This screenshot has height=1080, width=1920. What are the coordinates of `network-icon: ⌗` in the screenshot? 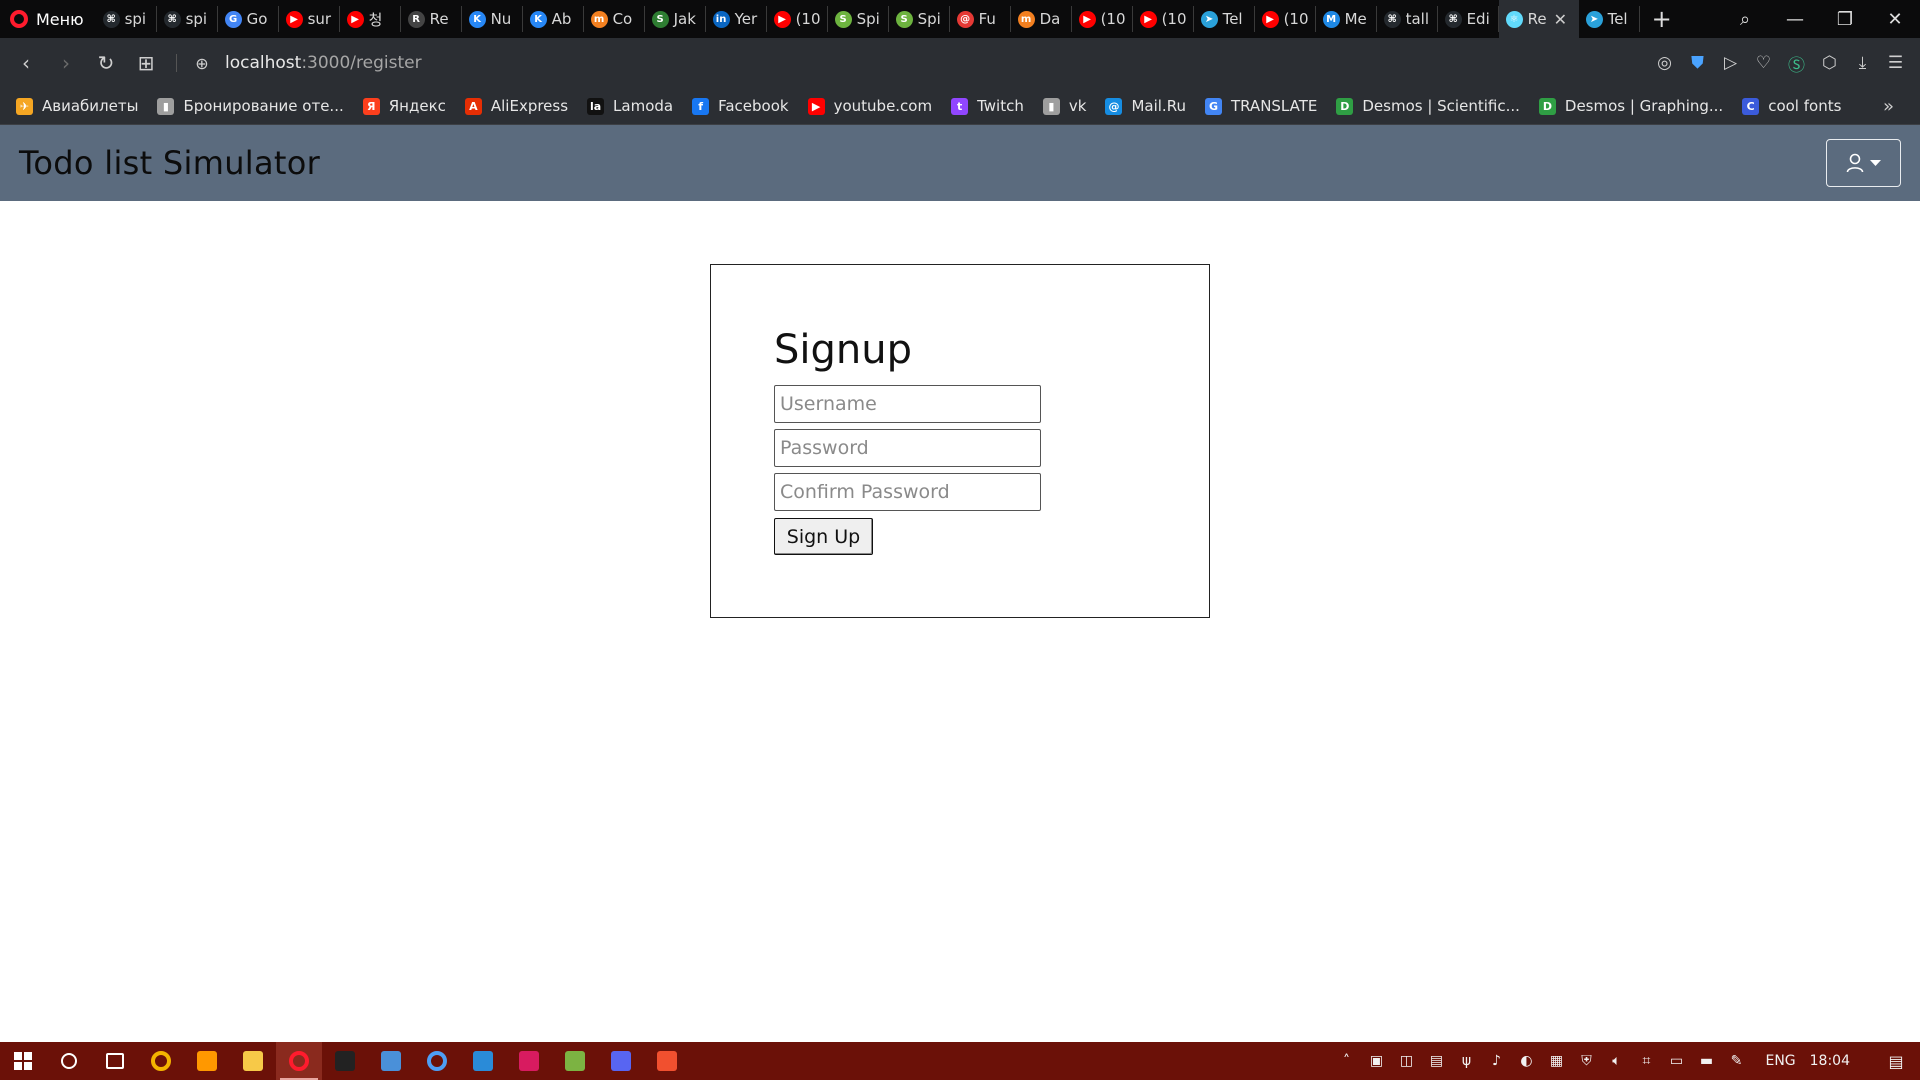 It's located at (1646, 1061).